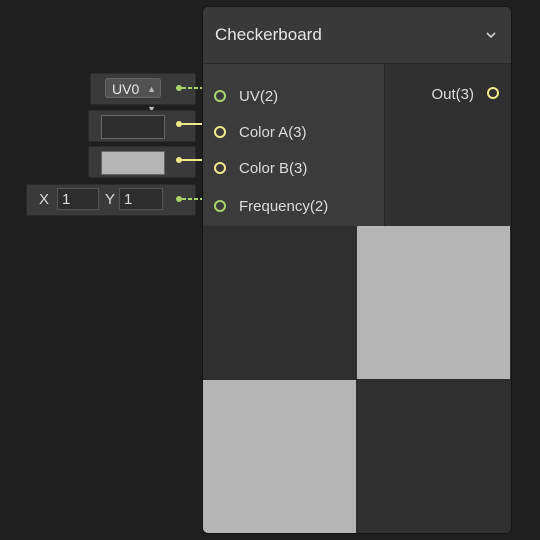 The height and width of the screenshot is (540, 540). What do you see at coordinates (284, 206) in the screenshot?
I see `frequency-port-label: Frequency(2)` at bounding box center [284, 206].